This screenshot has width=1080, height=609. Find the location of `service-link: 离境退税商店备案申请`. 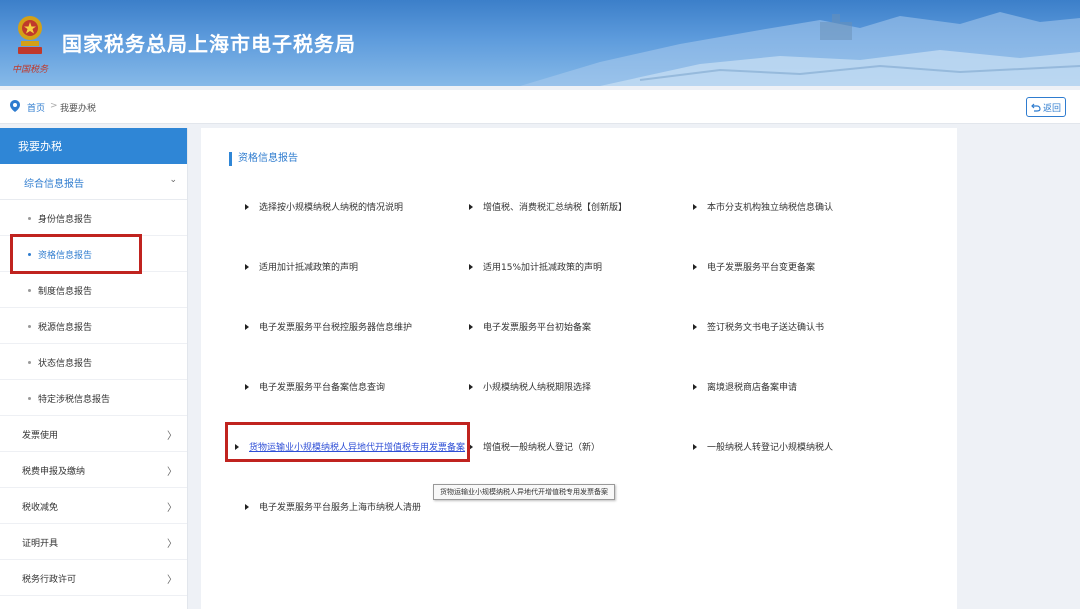

service-link: 离境退税商店备案申请 is located at coordinates (745, 386).